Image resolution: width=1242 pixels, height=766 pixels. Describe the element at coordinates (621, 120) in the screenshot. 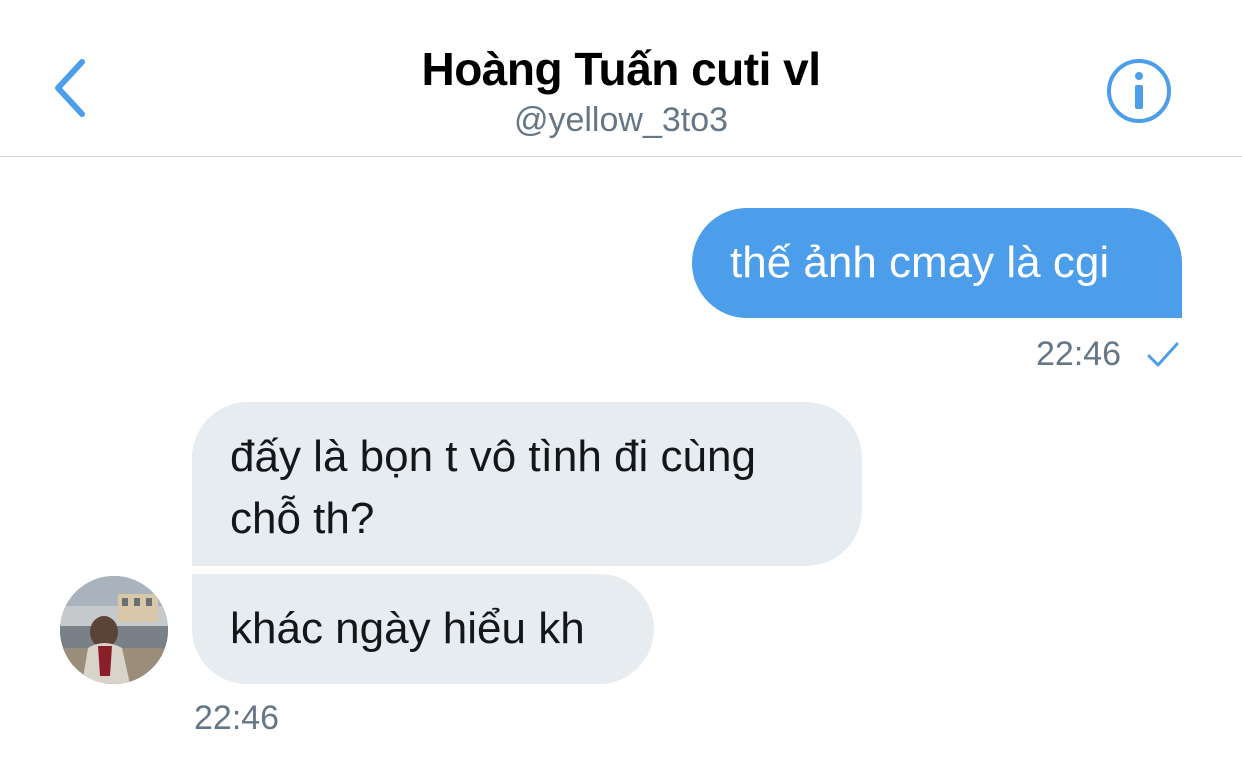

I see `conversation-handle: @yellow_3to3` at that location.